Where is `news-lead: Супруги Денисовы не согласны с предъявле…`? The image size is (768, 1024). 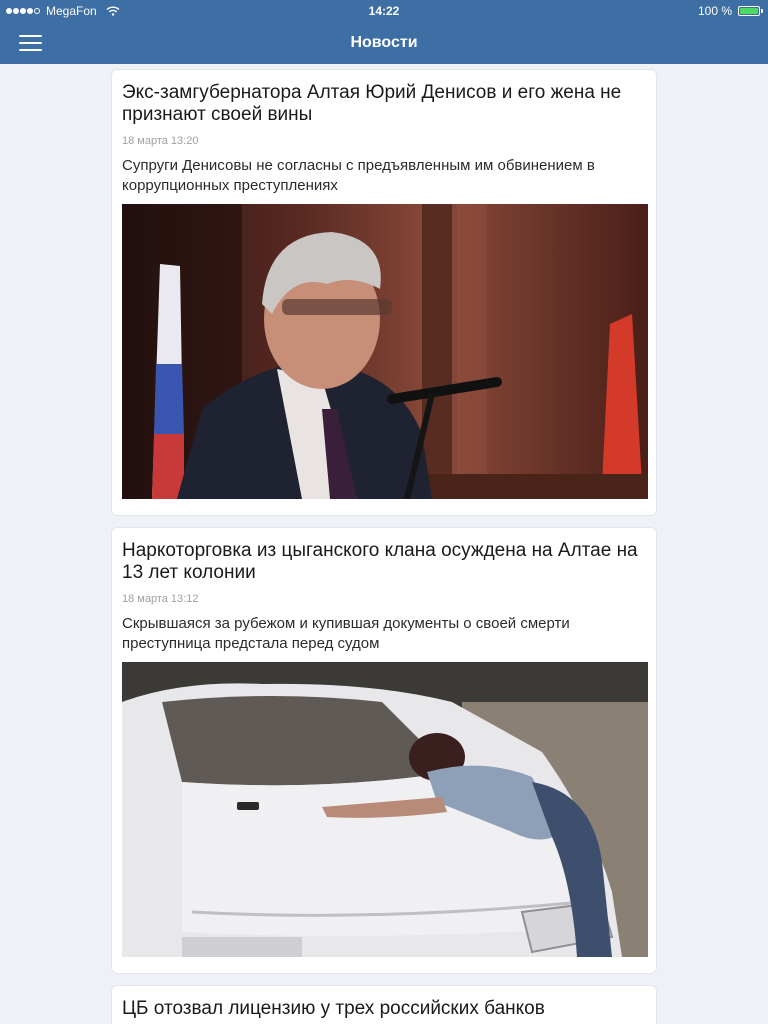 news-lead: Супруги Денисовы не согласны с предъявле… is located at coordinates (358, 175).